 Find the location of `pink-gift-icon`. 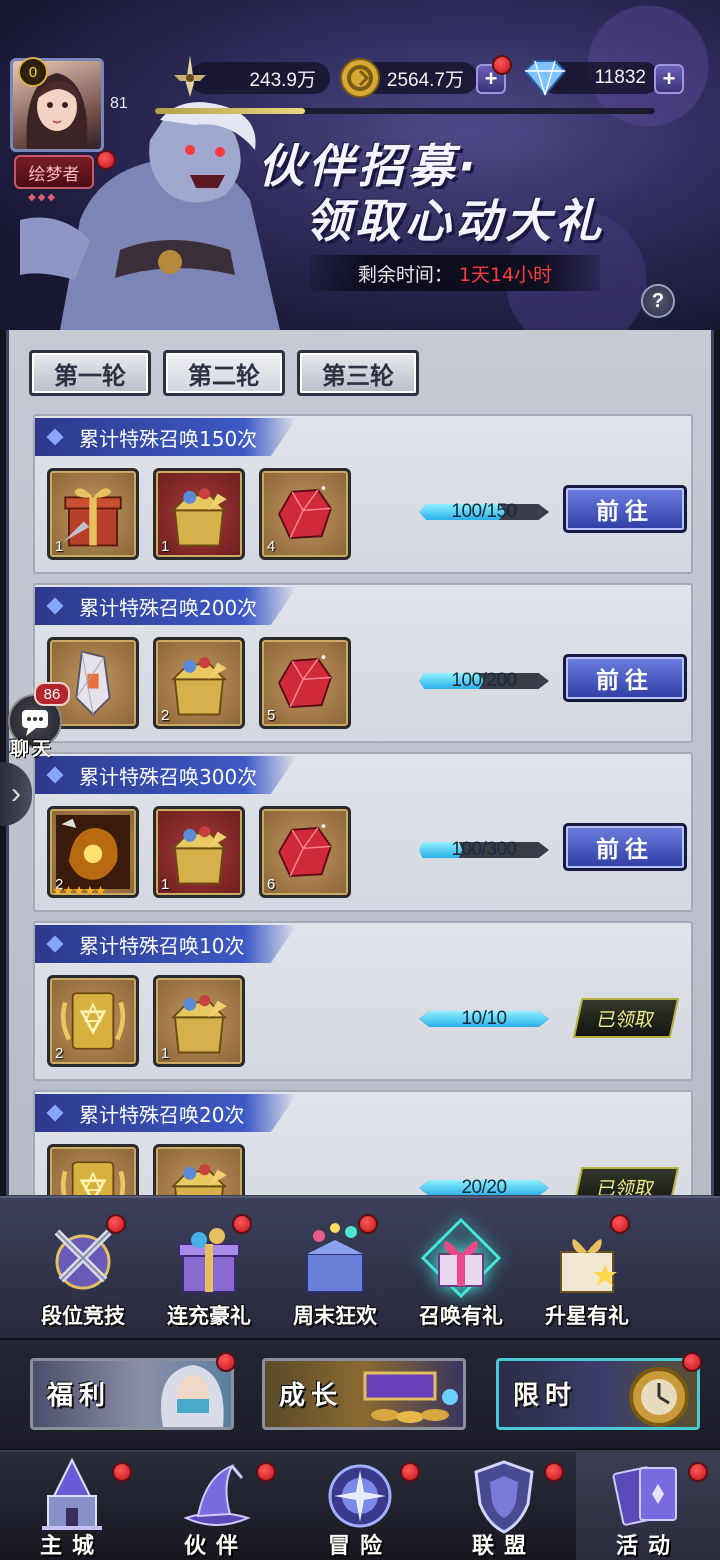

pink-gift-icon is located at coordinates (461, 1258).